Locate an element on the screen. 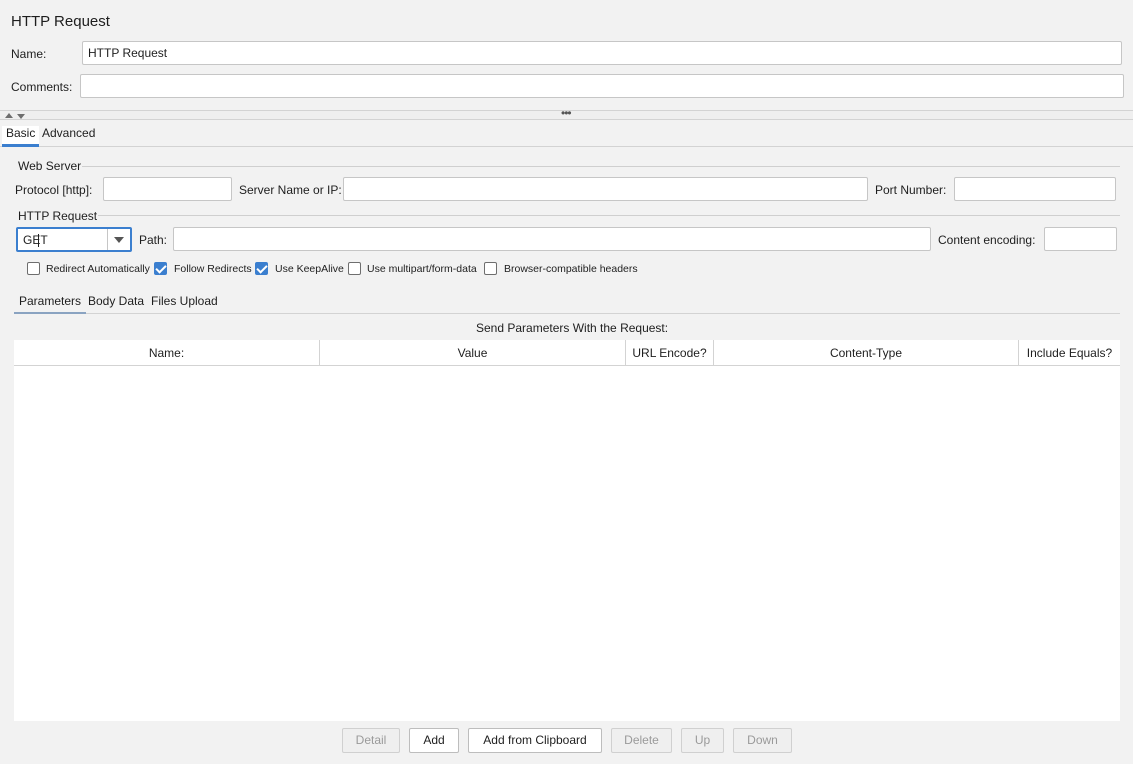  follow-redirects-checkbox is located at coordinates (160, 268).